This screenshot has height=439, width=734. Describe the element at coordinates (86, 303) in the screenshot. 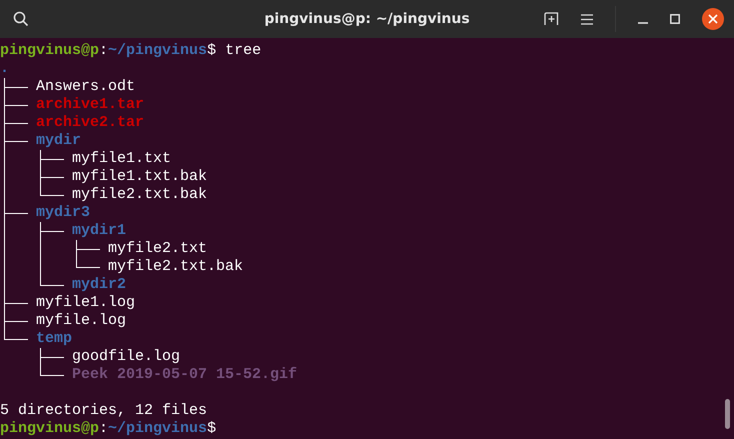

I see `tree-entry: myfile1.log` at that location.